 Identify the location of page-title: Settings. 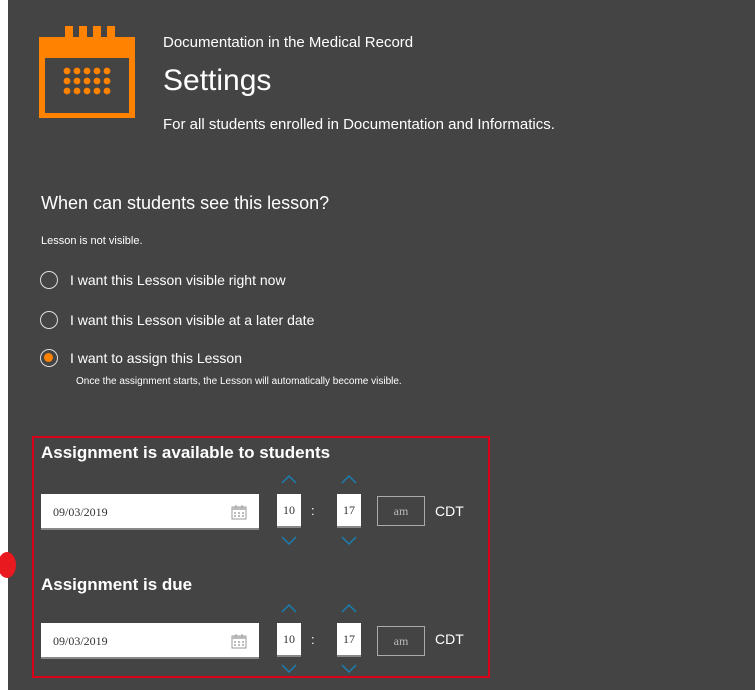
(217, 80).